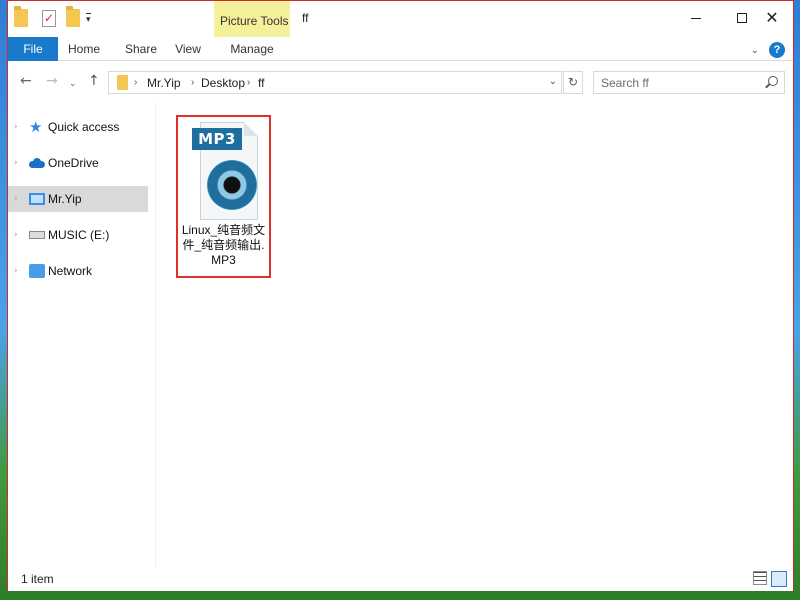 Image resolution: width=800 pixels, height=600 pixels. Describe the element at coordinates (65, 199) in the screenshot. I see `sidebar-item-label: Mr.Yip` at that location.